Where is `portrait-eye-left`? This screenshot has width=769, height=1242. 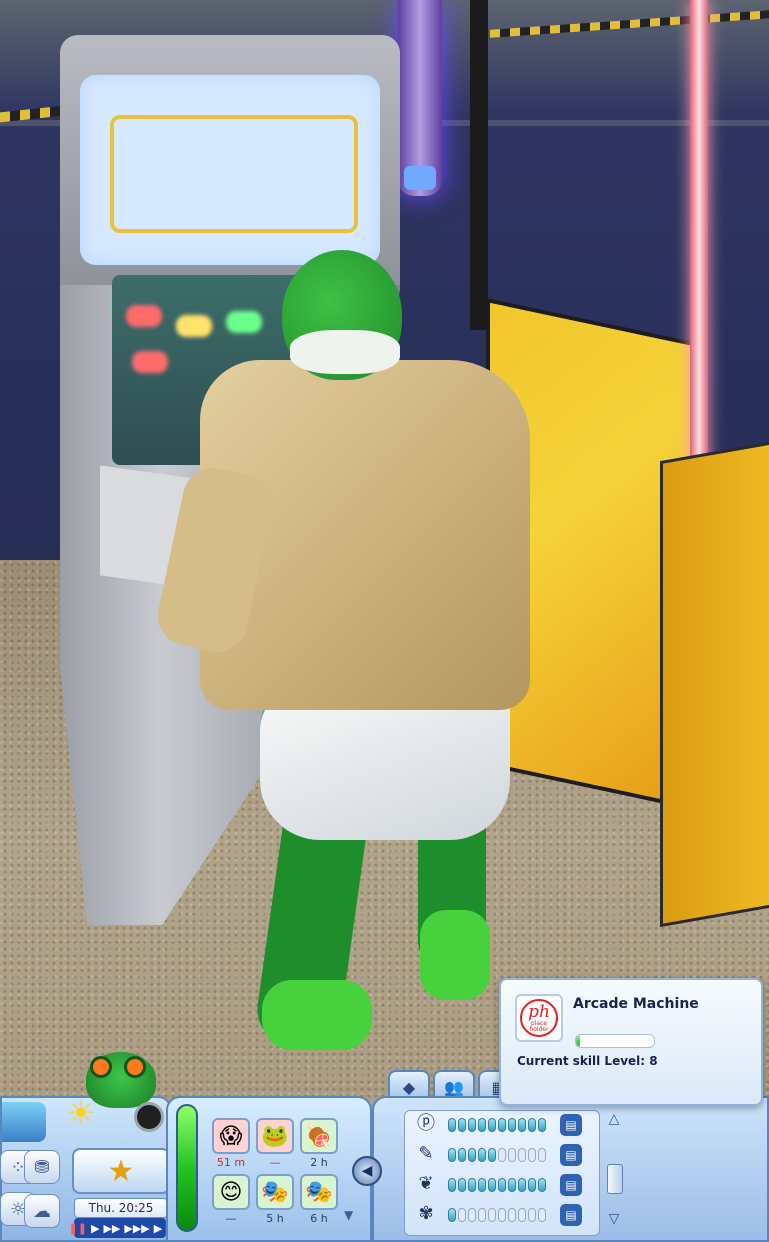
portrait-eye-left is located at coordinates (101, 1067).